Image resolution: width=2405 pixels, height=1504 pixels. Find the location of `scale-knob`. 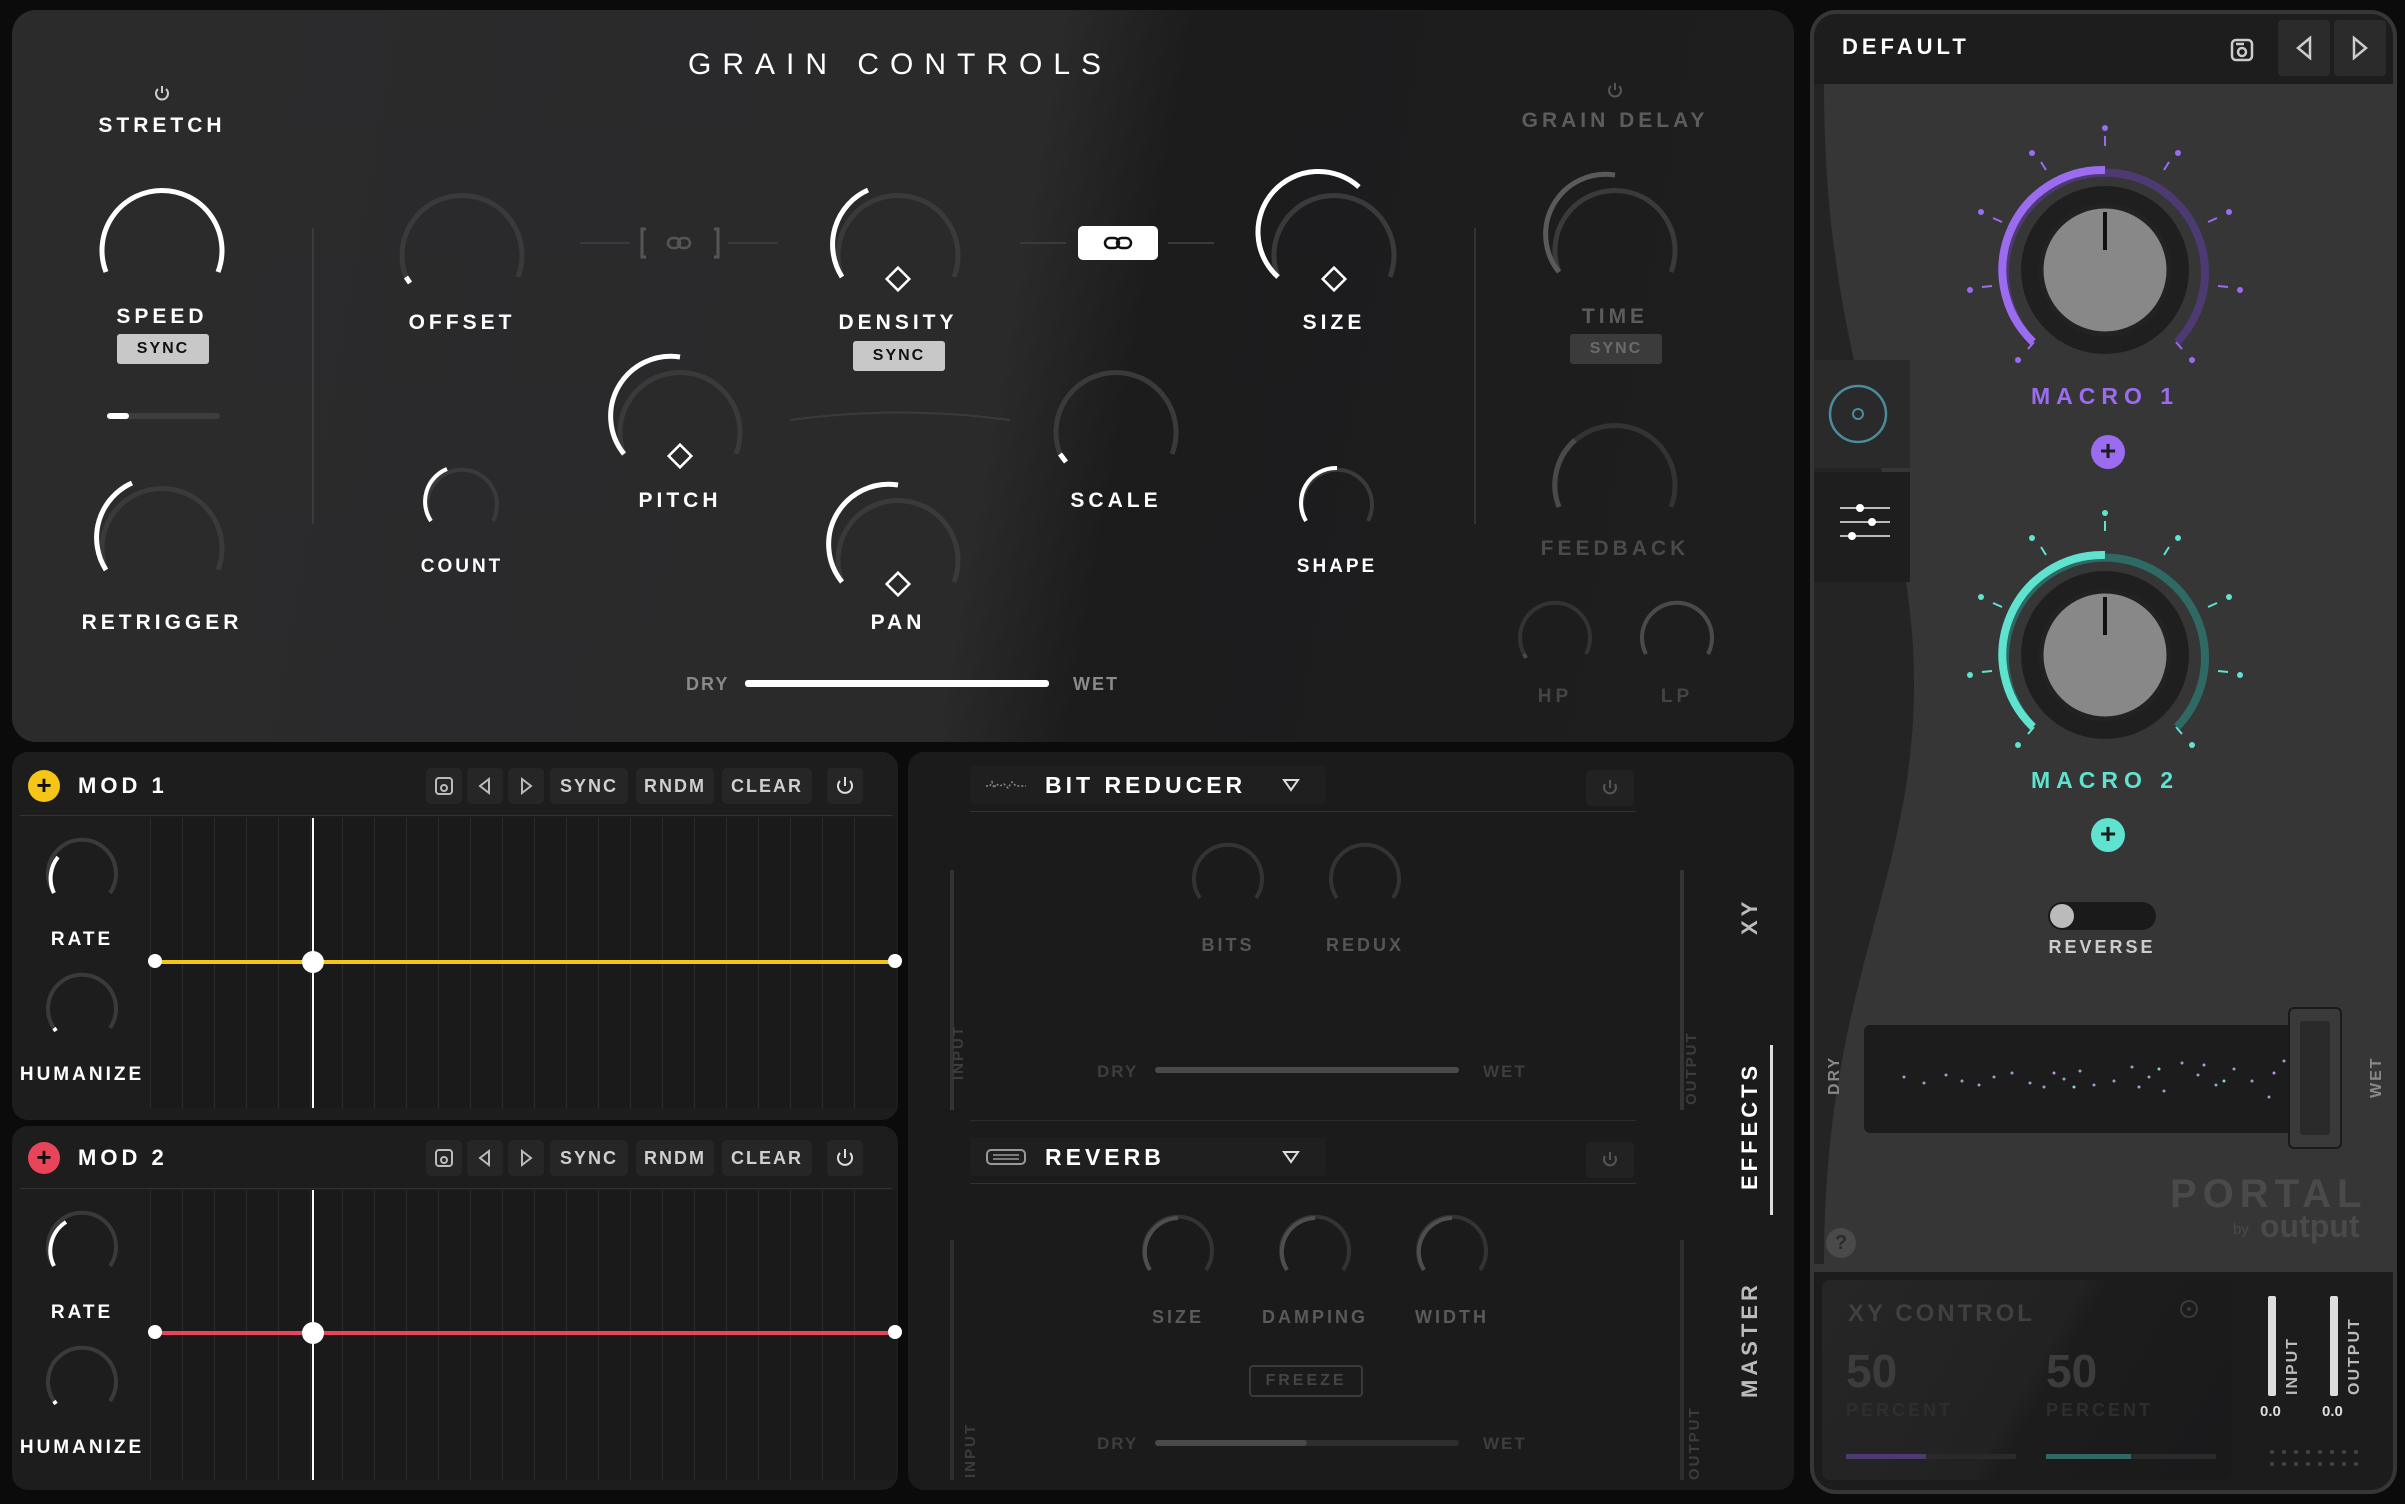

scale-knob is located at coordinates (1116, 407).